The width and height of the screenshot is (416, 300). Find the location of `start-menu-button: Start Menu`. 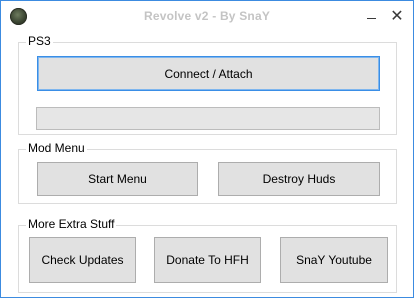

start-menu-button: Start Menu is located at coordinates (117, 179).